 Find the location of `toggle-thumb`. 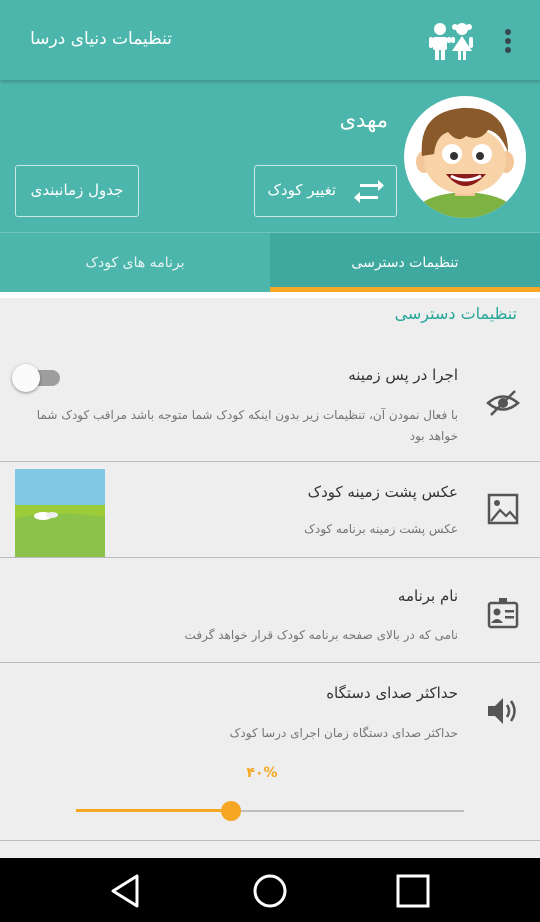

toggle-thumb is located at coordinates (26, 378).